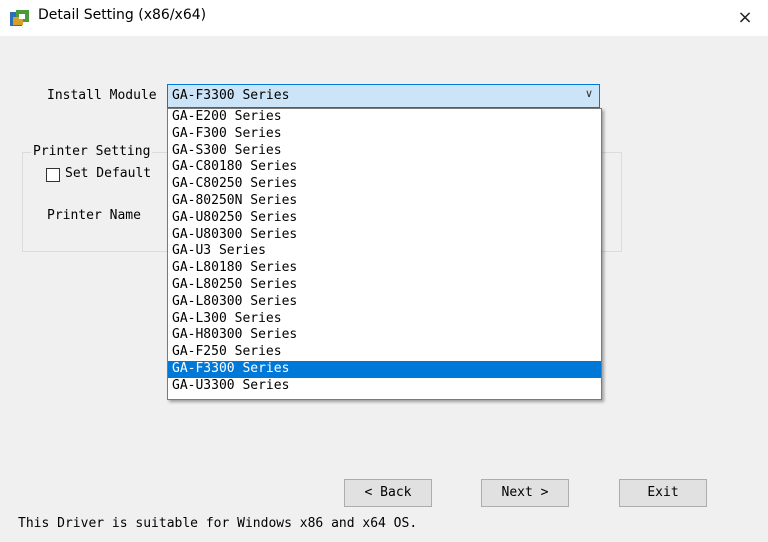 The height and width of the screenshot is (542, 768). What do you see at coordinates (384, 201) in the screenshot?
I see `dropdown-option: GA-80250N Series` at bounding box center [384, 201].